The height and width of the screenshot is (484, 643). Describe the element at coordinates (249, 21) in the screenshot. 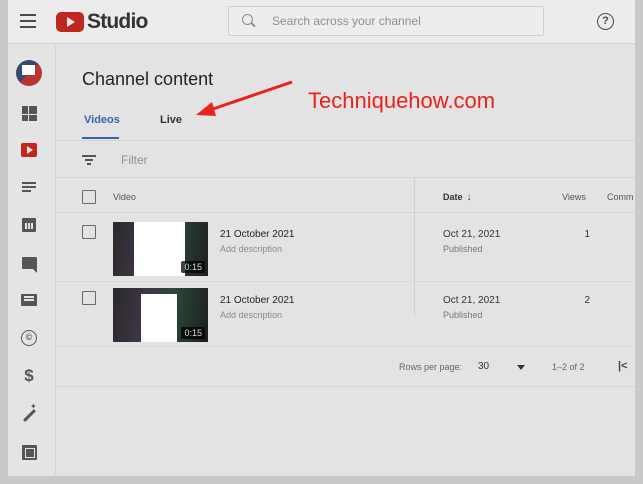

I see `search-icon` at that location.